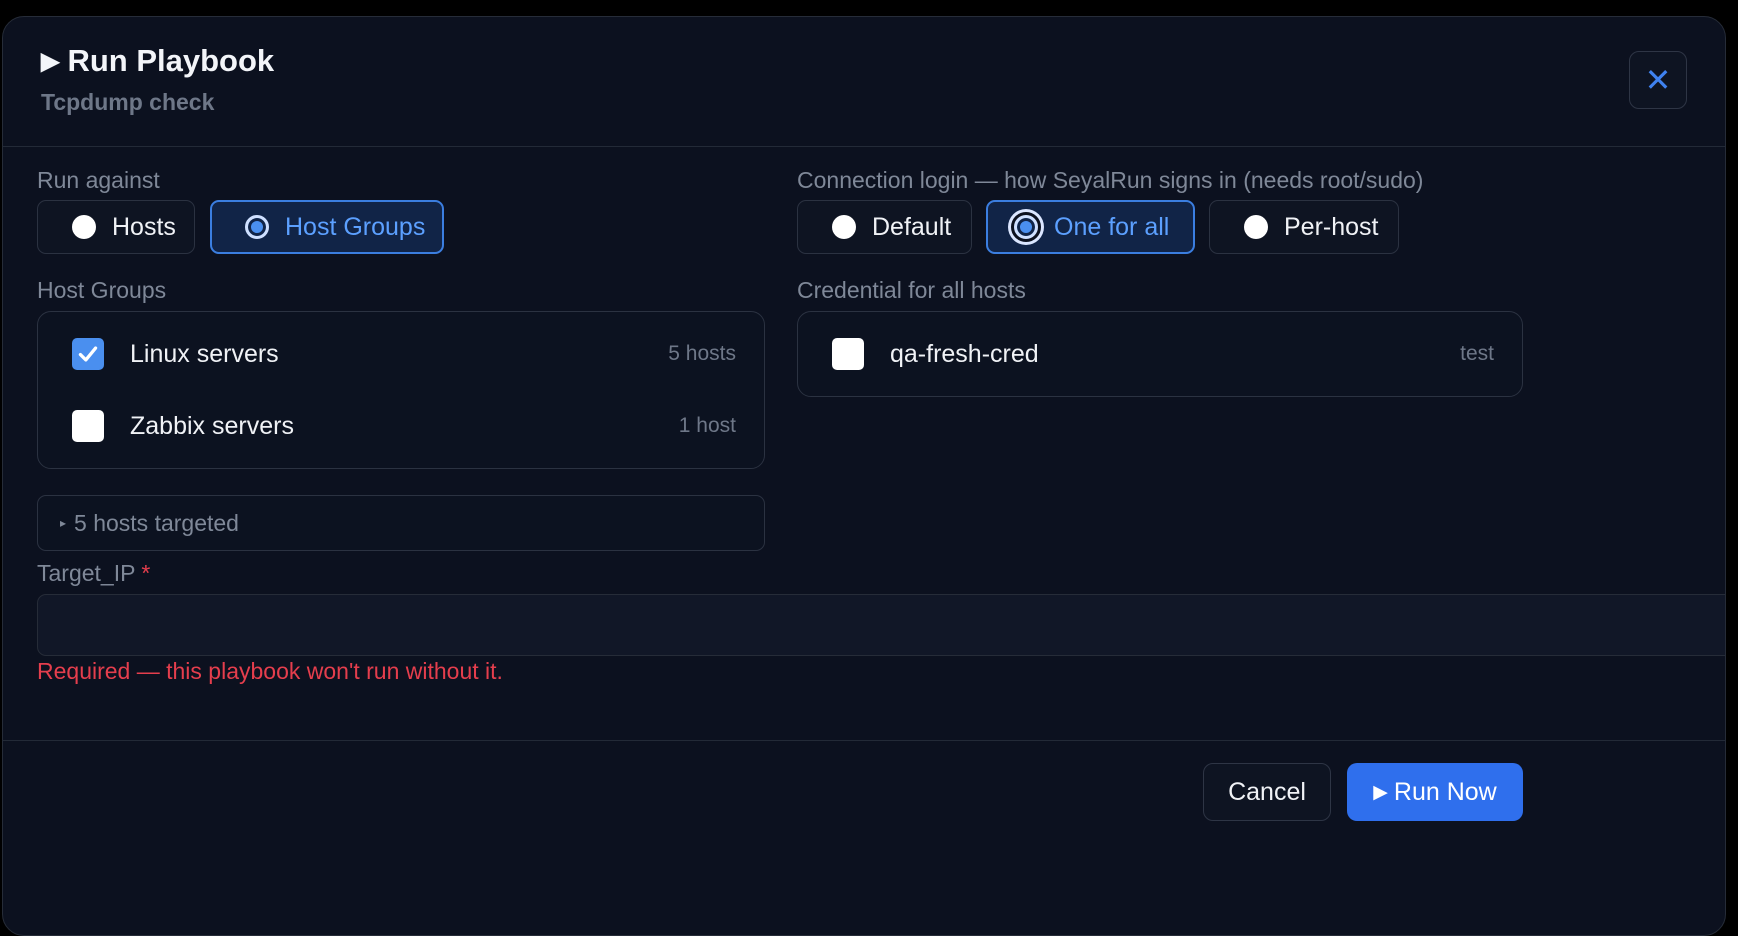 The image size is (1738, 936). What do you see at coordinates (86, 573) in the screenshot?
I see `target-ip-label-text: Target_IP` at bounding box center [86, 573].